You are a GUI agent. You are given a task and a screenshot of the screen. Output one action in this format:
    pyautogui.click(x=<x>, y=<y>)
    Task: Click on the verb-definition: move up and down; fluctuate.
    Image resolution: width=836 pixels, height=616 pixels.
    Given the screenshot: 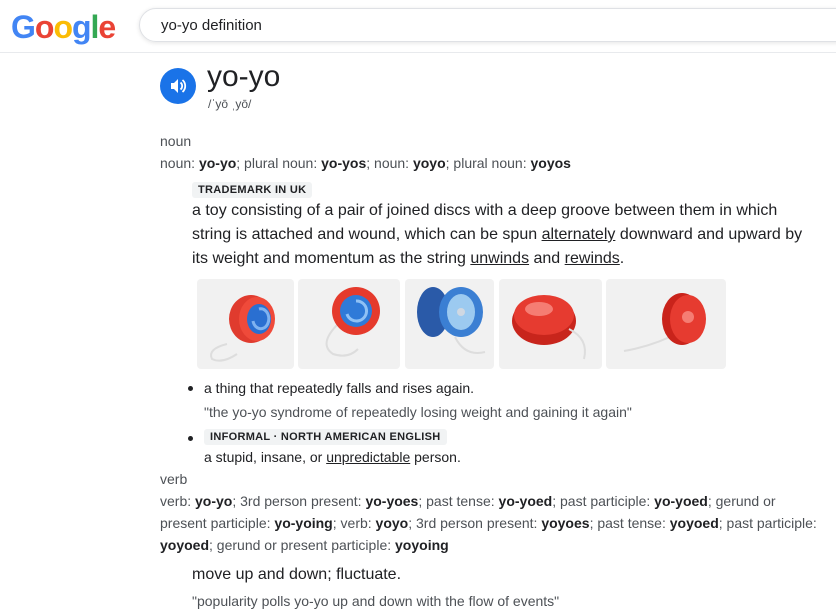 What is the action you would take?
    pyautogui.click(x=297, y=574)
    